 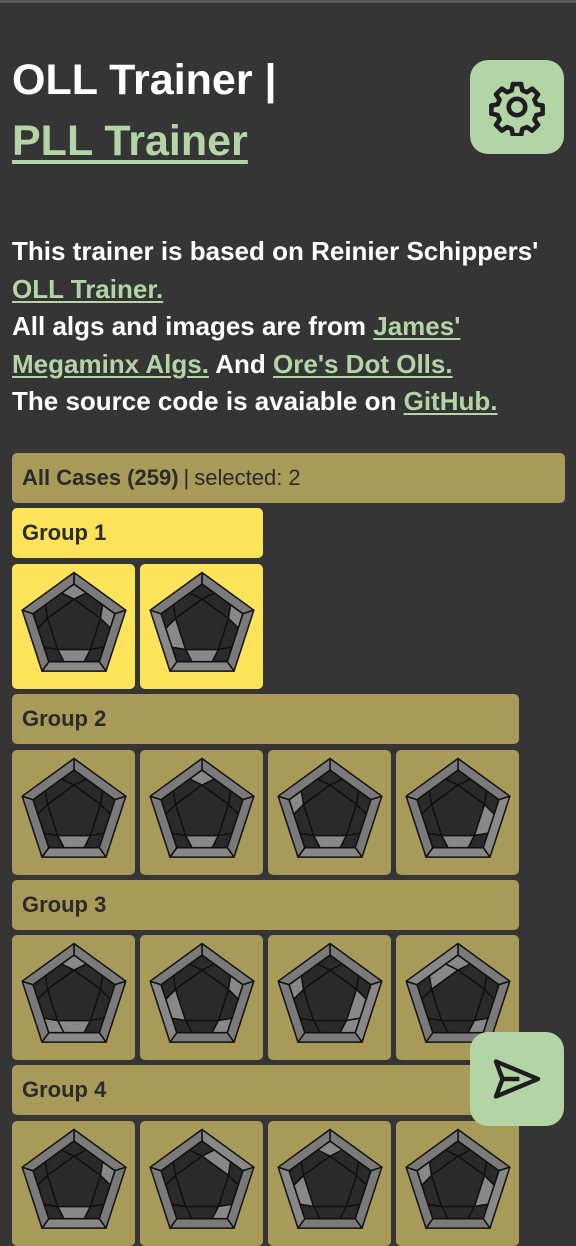 I want to click on send-icon, so click(x=517, y=1079).